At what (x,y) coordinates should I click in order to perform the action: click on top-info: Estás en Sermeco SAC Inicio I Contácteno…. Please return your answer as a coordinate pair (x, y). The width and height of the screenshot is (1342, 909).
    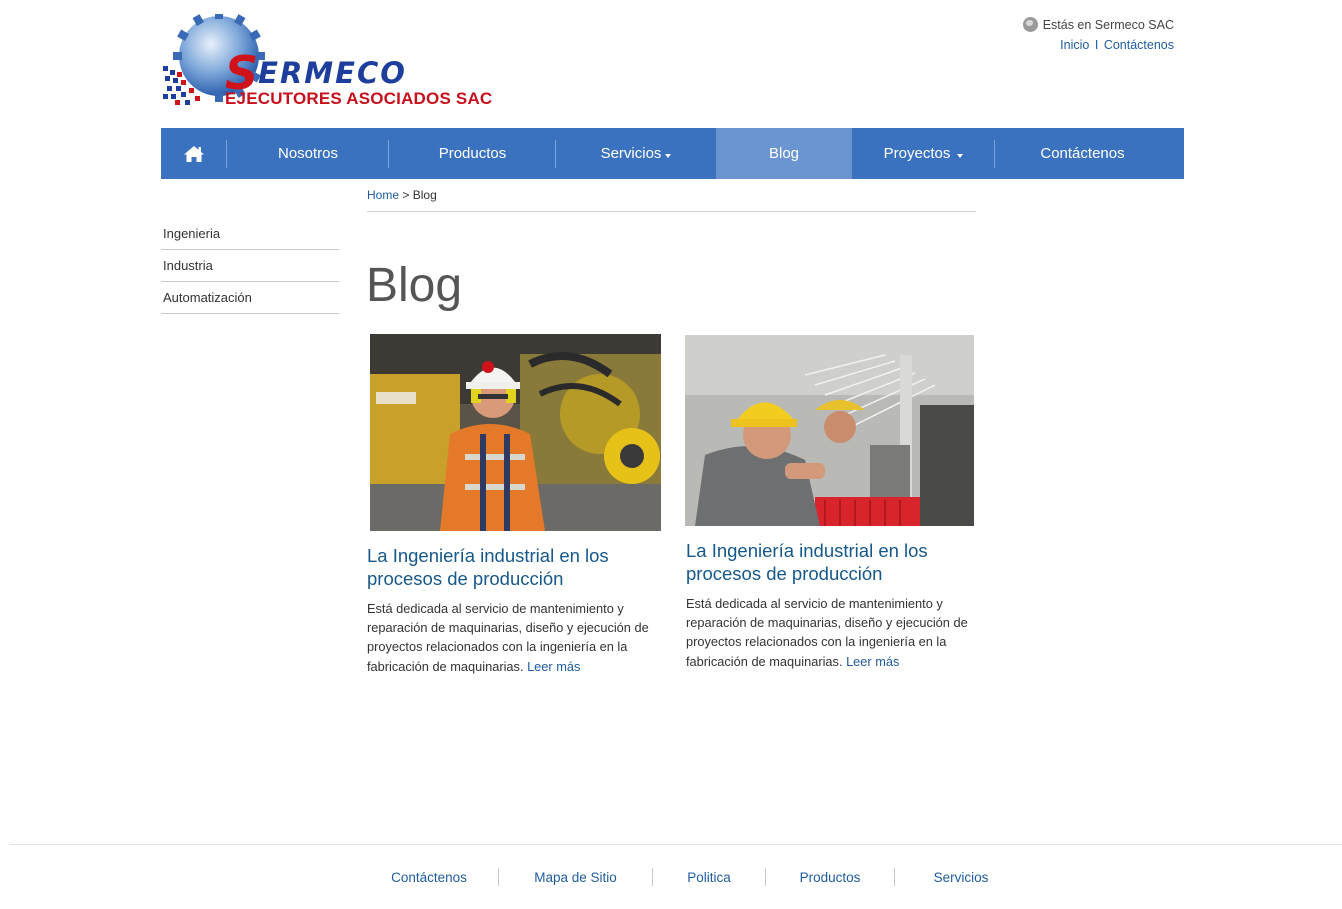
    Looking at the image, I should click on (1098, 34).